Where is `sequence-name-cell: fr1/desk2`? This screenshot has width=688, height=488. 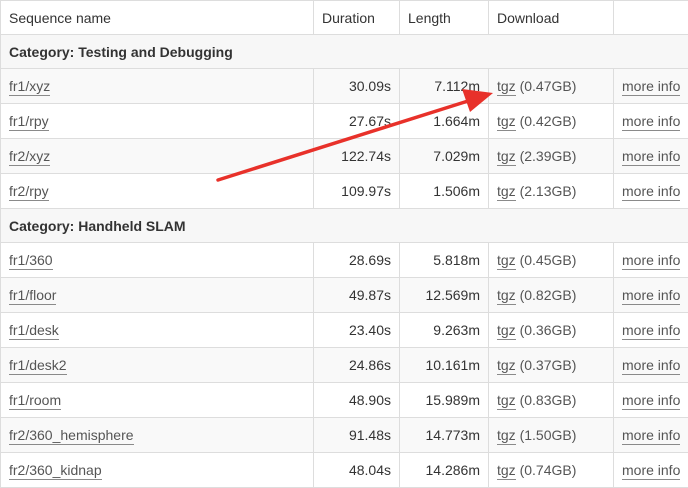 sequence-name-cell: fr1/desk2 is located at coordinates (157, 365).